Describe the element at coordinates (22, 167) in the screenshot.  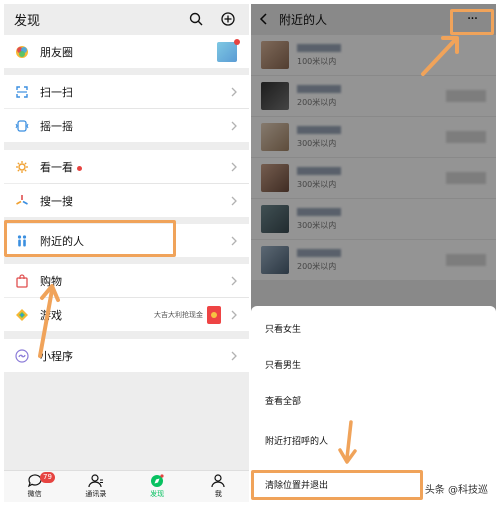
I see `top-stories-icon` at that location.